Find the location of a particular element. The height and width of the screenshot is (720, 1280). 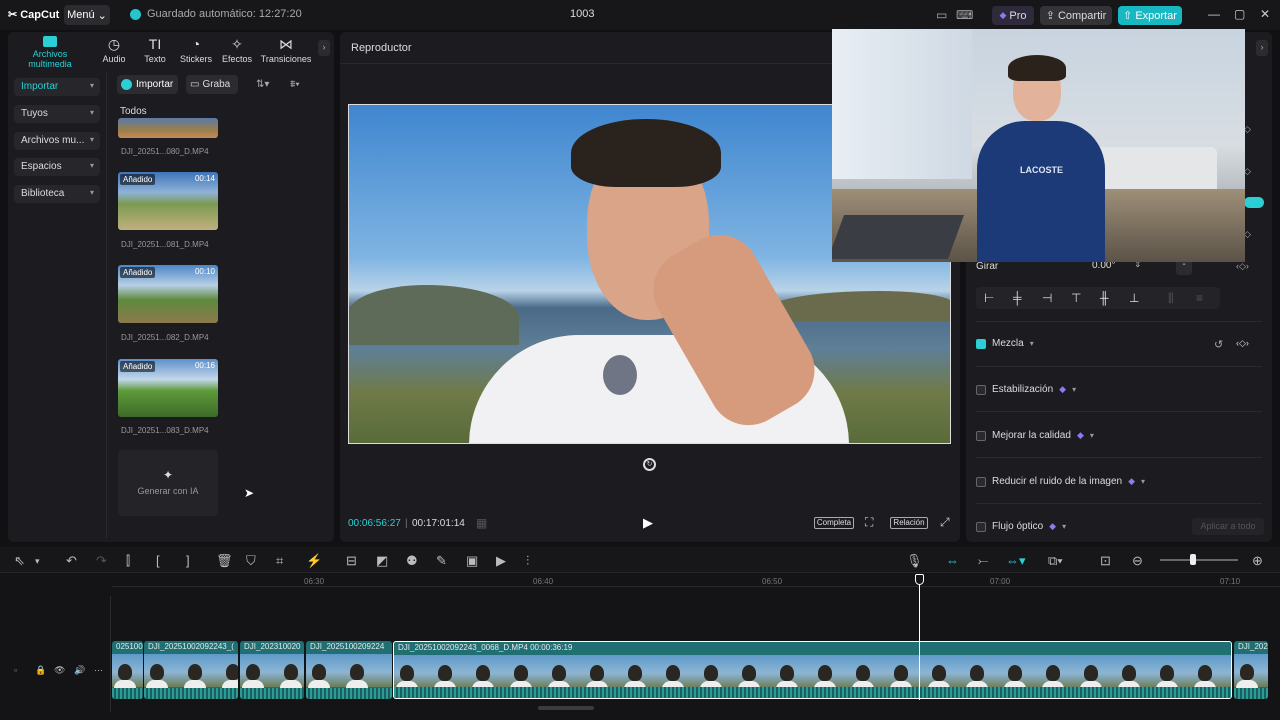

delete-icon: 🗑 is located at coordinates (224, 561).